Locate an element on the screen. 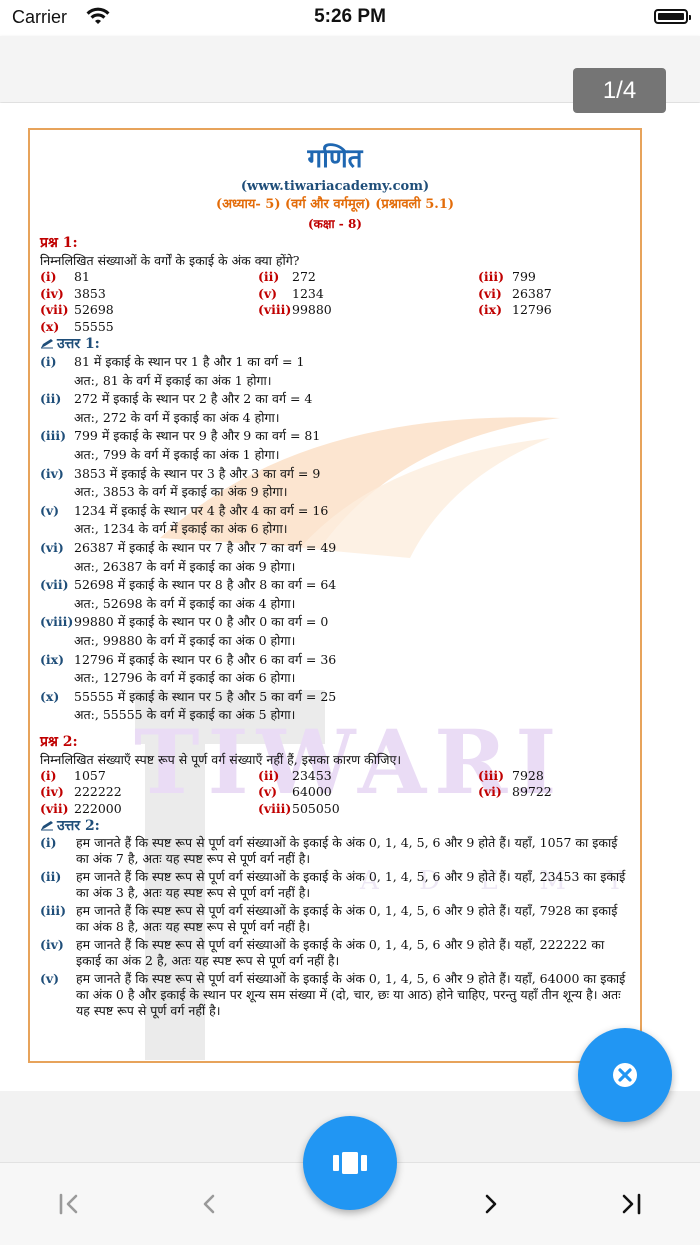 Image resolution: width=700 pixels, height=1245 pixels. option: (v) 1234 is located at coordinates (368, 294).